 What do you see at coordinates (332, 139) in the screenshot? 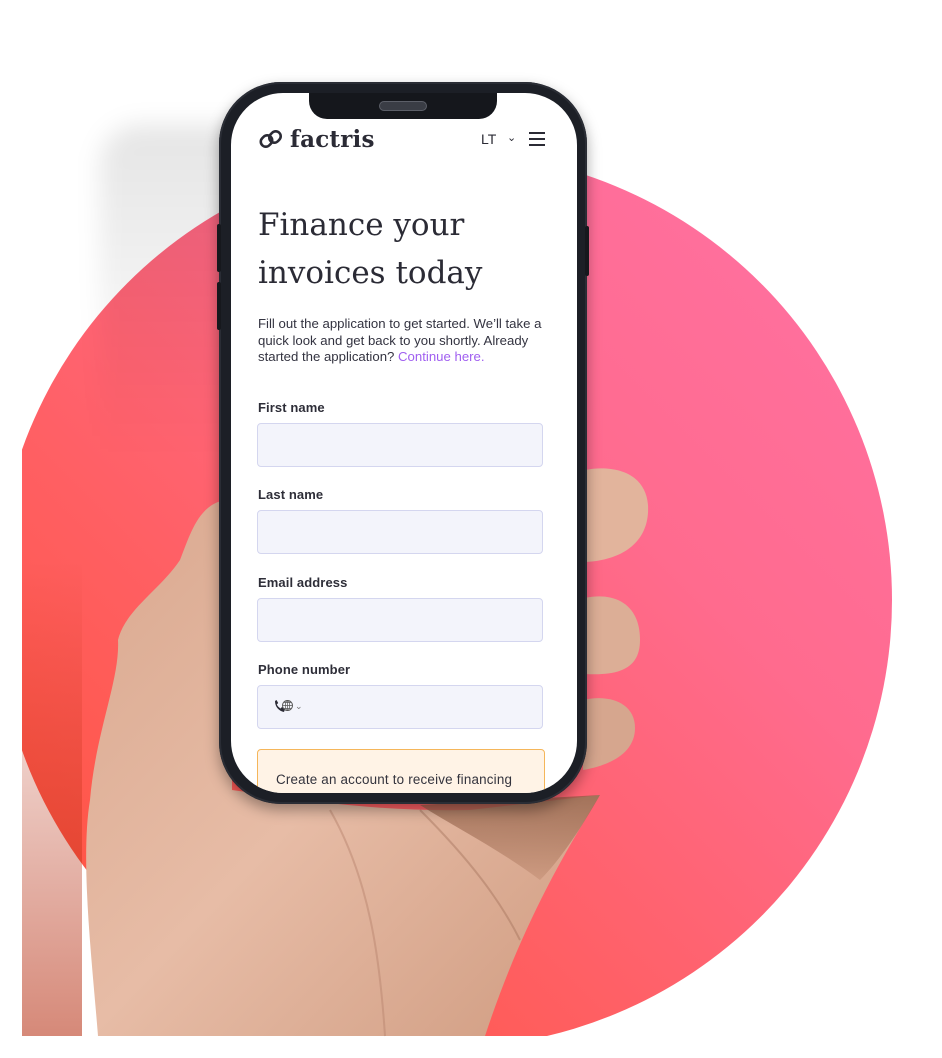
I see `brand-name: factris` at bounding box center [332, 139].